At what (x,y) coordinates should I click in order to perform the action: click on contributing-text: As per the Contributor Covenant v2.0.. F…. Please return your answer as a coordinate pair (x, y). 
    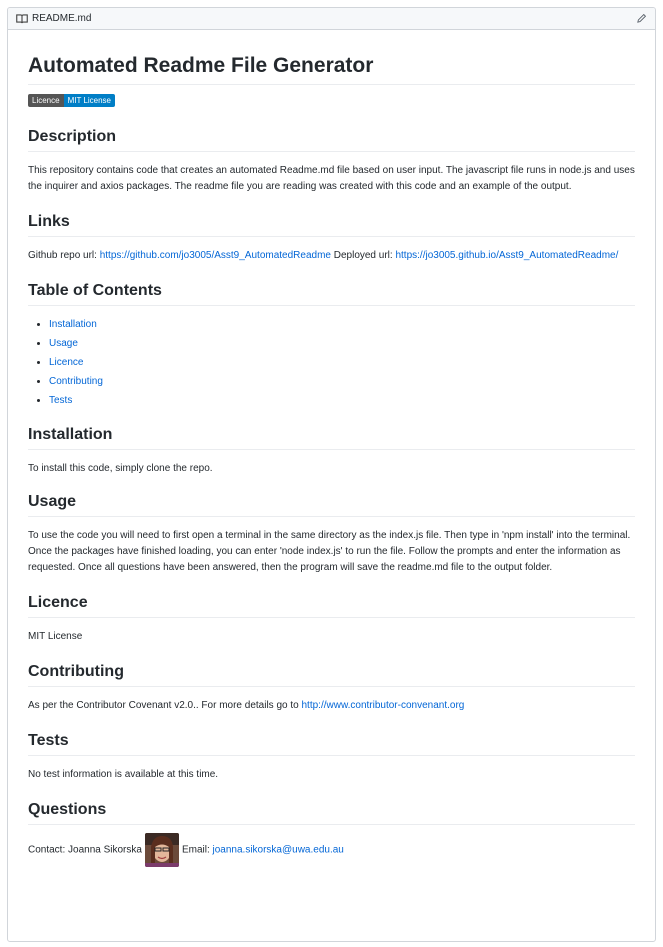
    Looking at the image, I should click on (331, 706).